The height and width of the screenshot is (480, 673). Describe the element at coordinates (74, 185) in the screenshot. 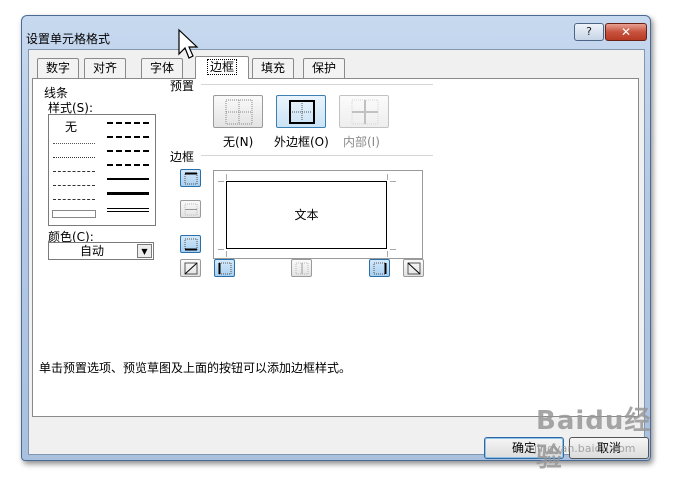

I see `line-style-dash-dot` at that location.